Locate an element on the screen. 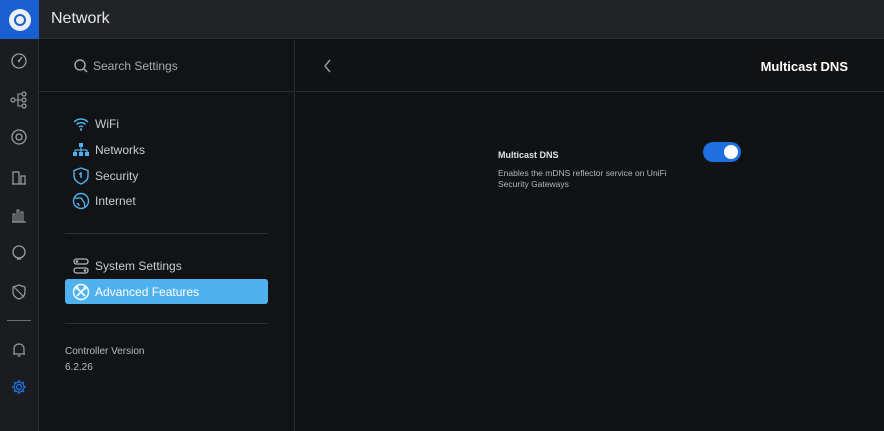  settings-gear-icon is located at coordinates (19, 387).